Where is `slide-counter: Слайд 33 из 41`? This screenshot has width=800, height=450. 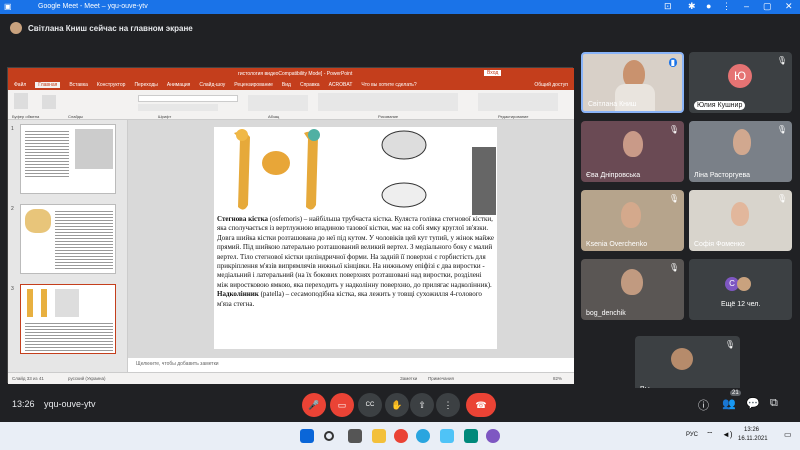
slide-counter: Слайд 33 из 41 is located at coordinates (28, 378).